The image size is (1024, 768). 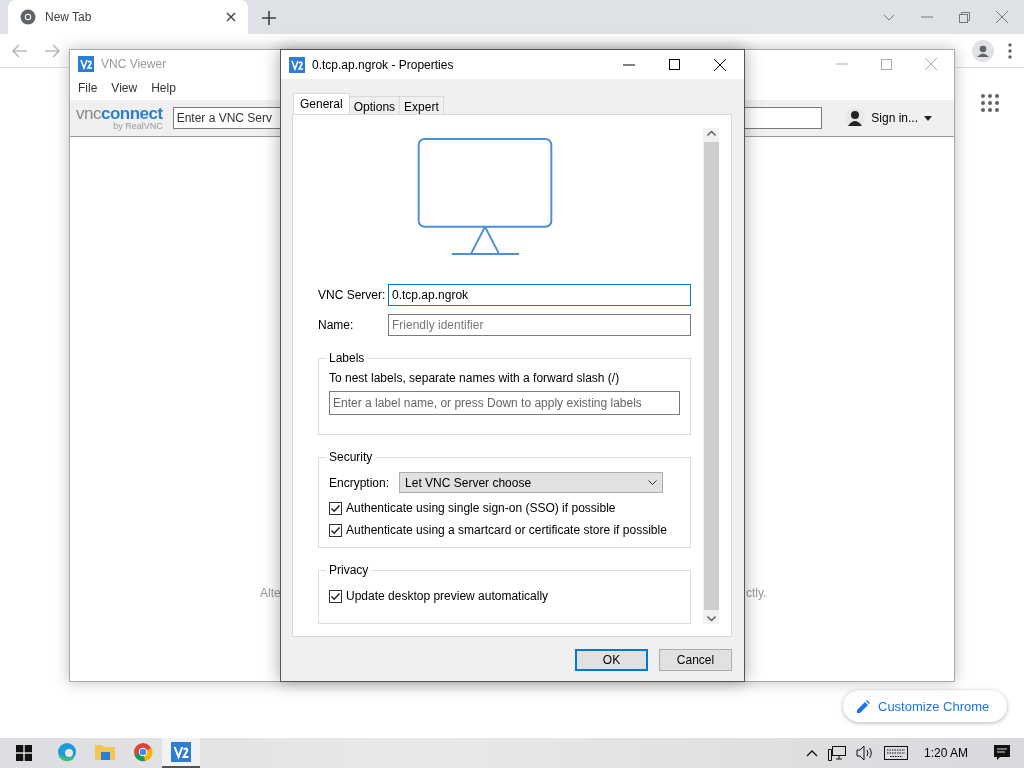 What do you see at coordinates (88, 88) in the screenshot?
I see `menu-item: File` at bounding box center [88, 88].